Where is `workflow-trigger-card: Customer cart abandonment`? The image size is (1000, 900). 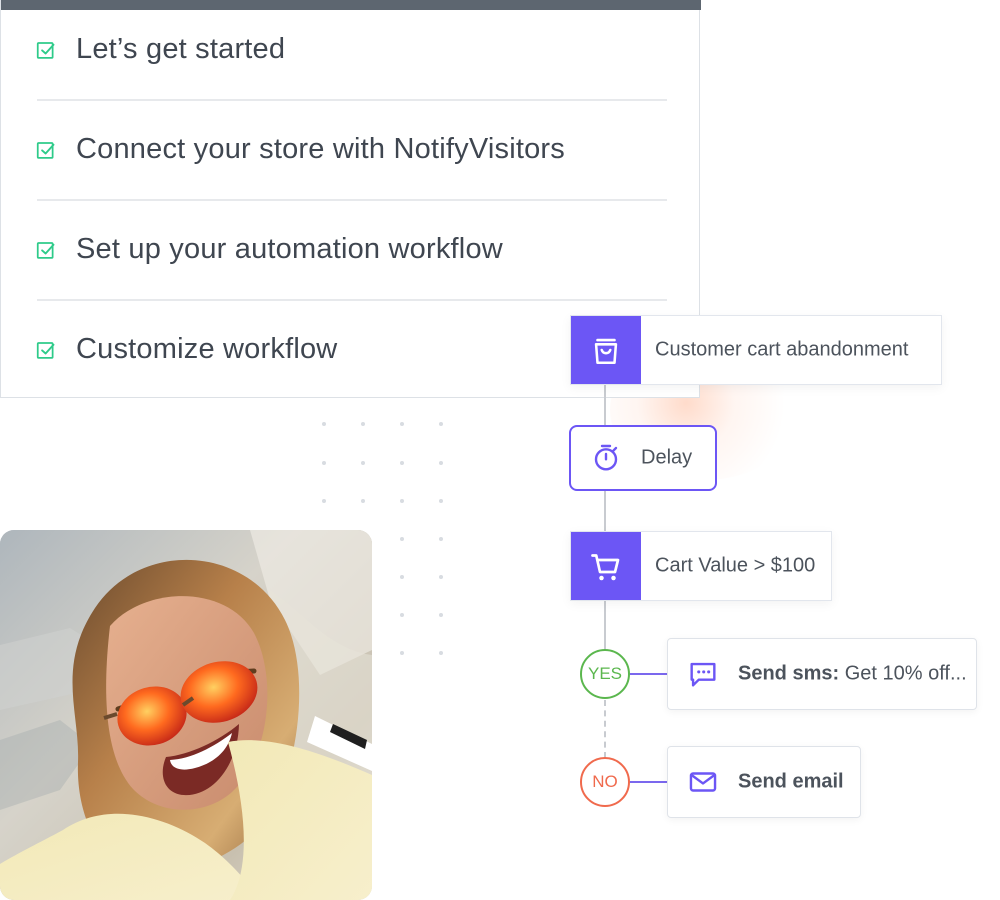 workflow-trigger-card: Customer cart abandonment is located at coordinates (756, 350).